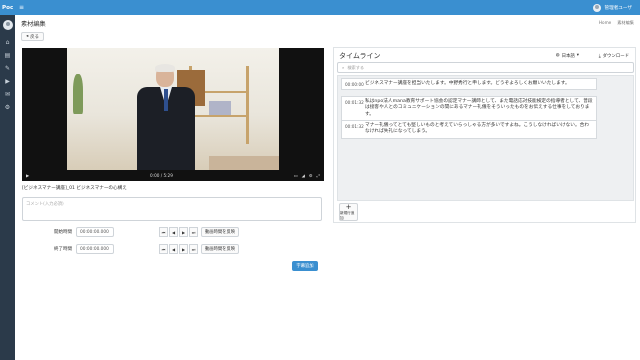 The height and width of the screenshot is (360, 640). Describe the element at coordinates (343, 67) in the screenshot. I see `search-icon: ⌕` at that location.